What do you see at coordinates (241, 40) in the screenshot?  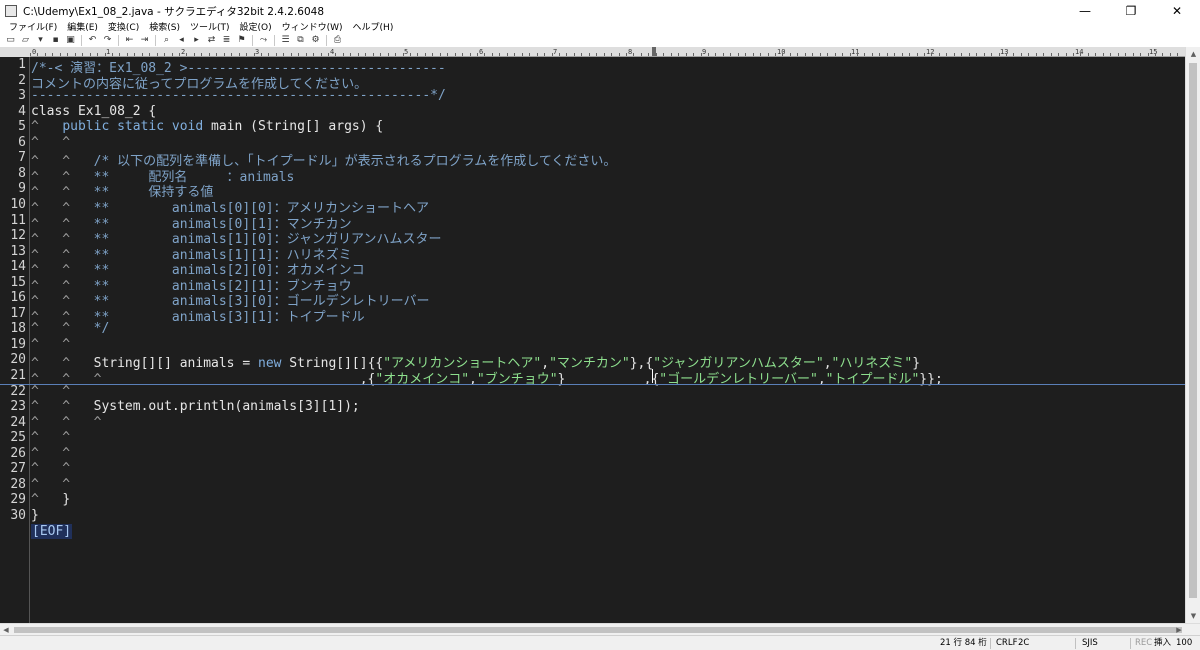 I see `bookmark-icon: ⚑` at bounding box center [241, 40].